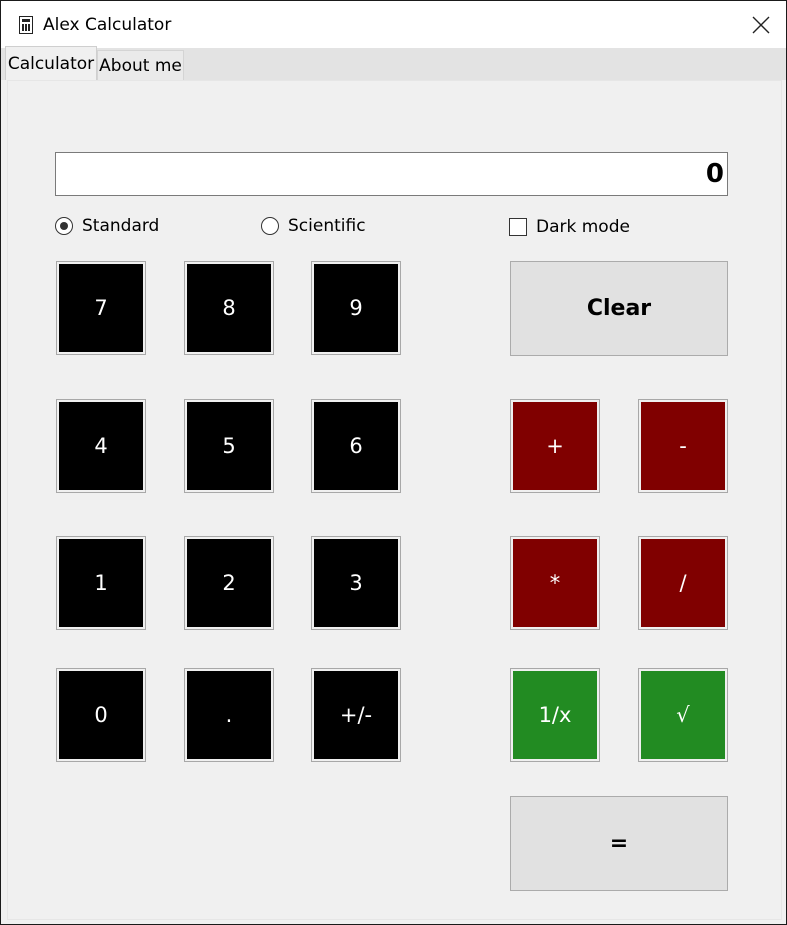 This screenshot has height=925, width=787. I want to click on key-1: 1, so click(101, 583).